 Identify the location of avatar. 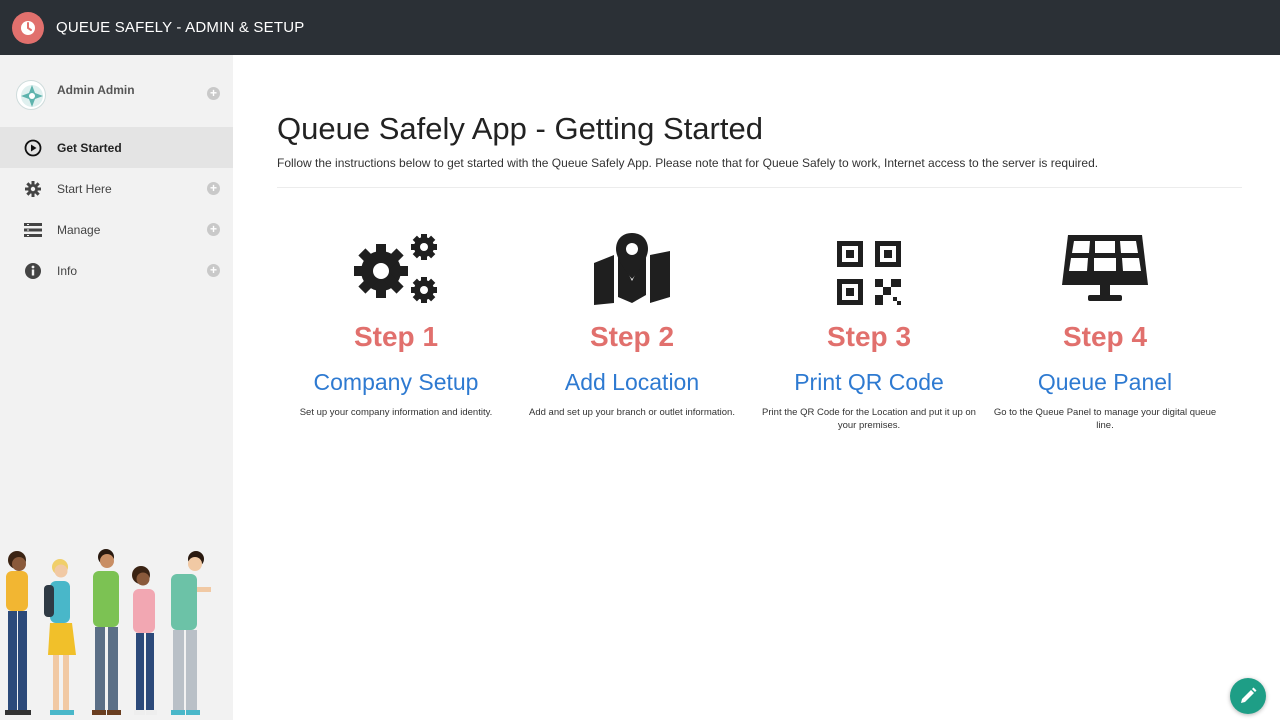
(31, 95).